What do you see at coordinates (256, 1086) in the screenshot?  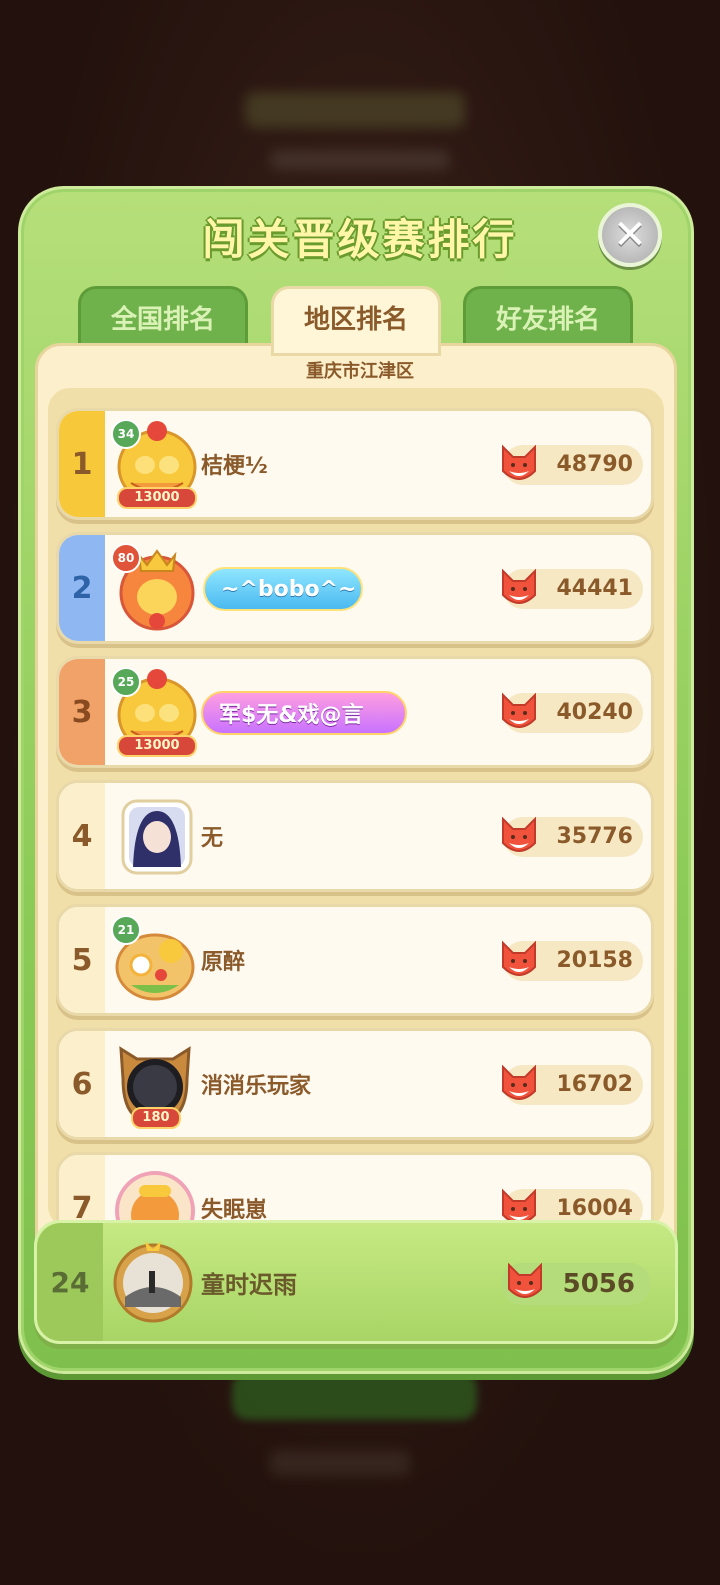 I see `player-name: 消消乐玩家` at bounding box center [256, 1086].